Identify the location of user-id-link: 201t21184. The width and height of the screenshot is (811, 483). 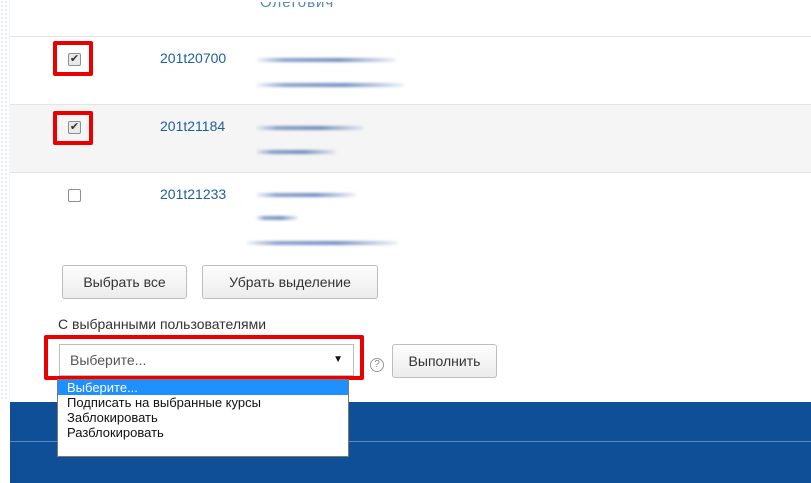
(192, 126).